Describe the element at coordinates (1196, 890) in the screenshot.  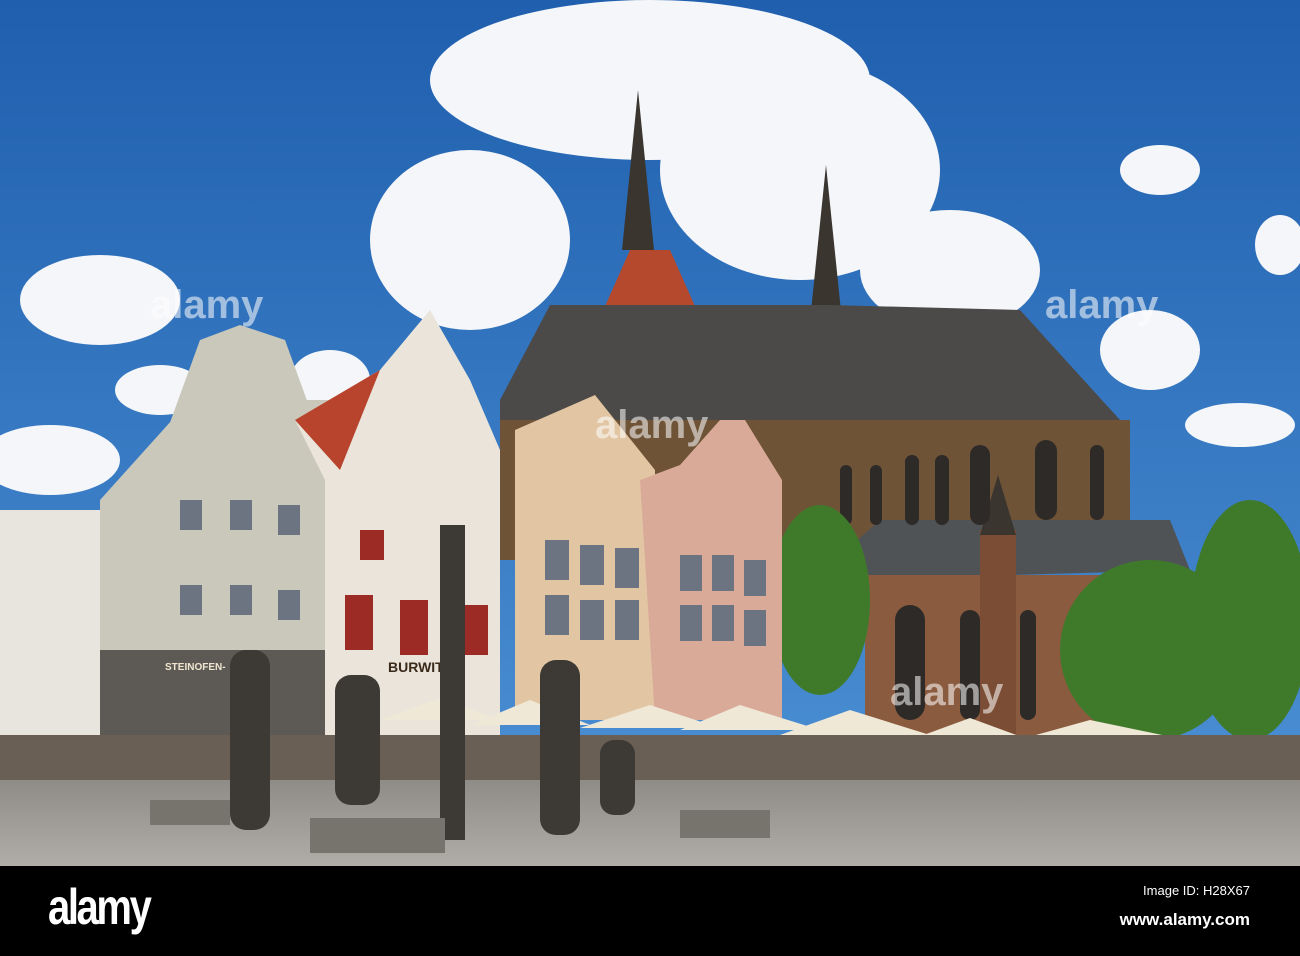
I see `image-id: Image ID: H28X67` at that location.